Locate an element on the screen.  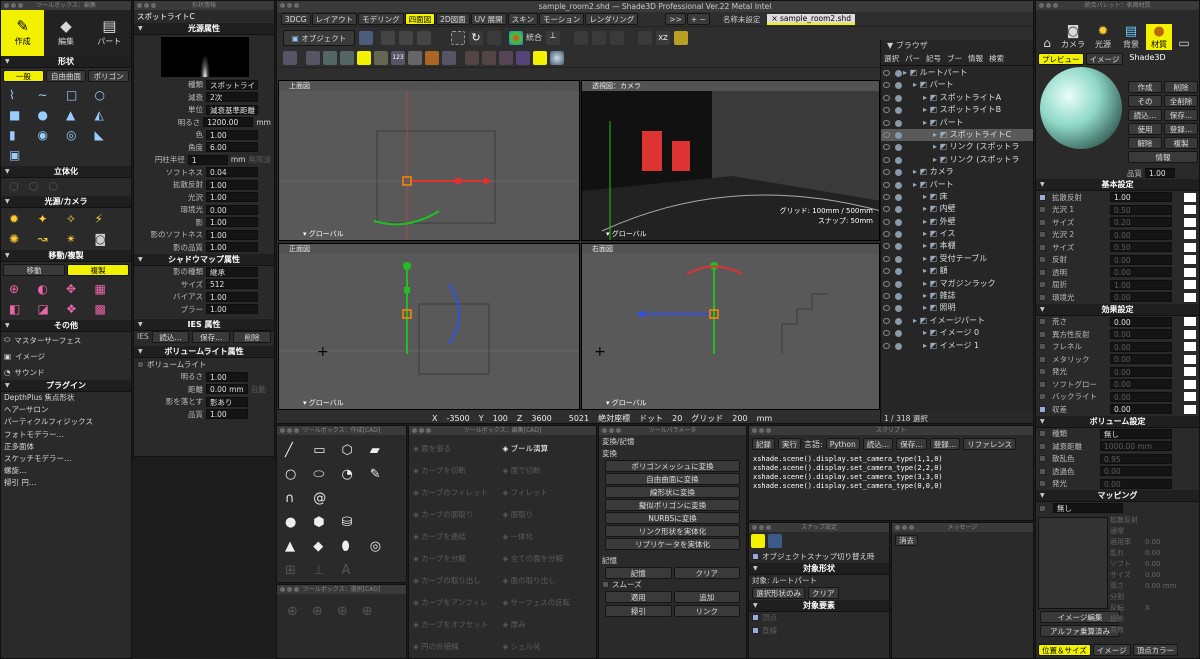
edit-tool-item: ◈ 円の外接線 is located at coordinates (458, 647).